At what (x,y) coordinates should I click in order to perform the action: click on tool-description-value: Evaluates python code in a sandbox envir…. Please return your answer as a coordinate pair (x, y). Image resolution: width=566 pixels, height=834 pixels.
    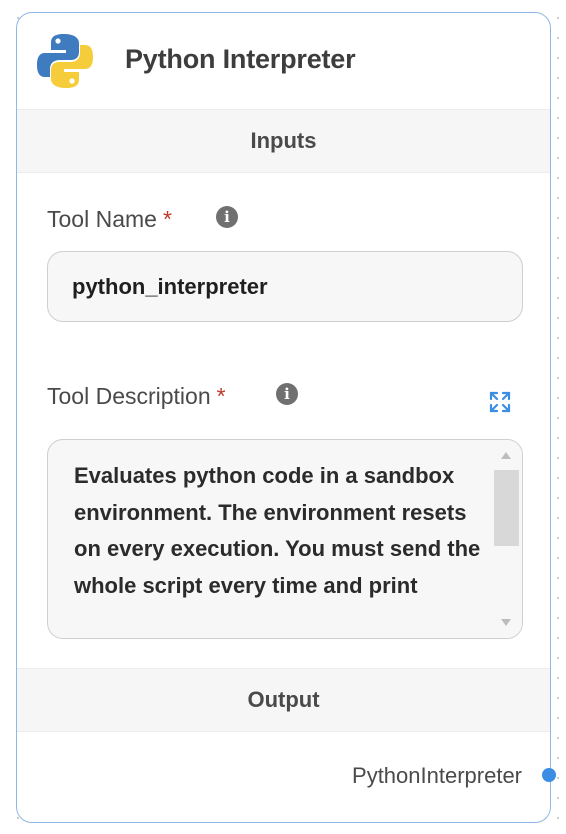
    Looking at the image, I should click on (277, 530).